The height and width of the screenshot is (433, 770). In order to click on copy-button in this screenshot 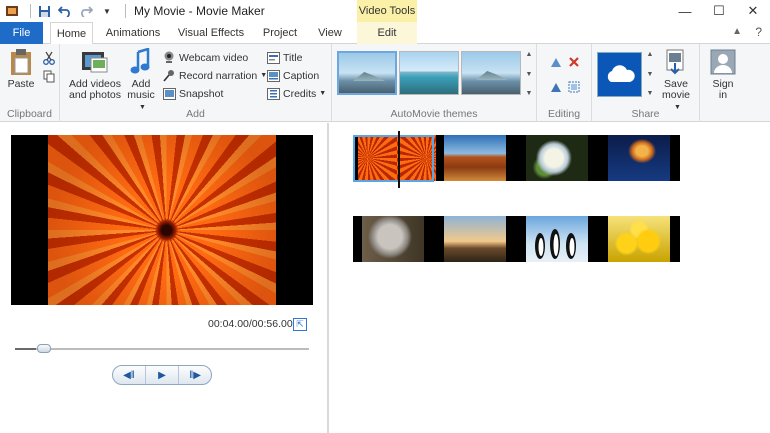, I will do `click(50, 76)`.